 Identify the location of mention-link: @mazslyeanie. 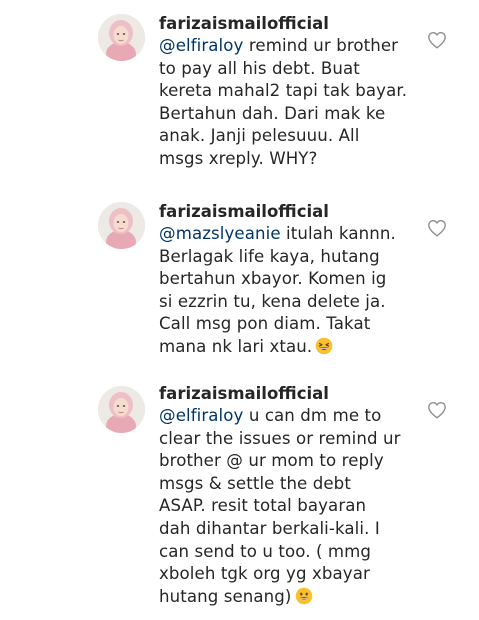
(220, 233).